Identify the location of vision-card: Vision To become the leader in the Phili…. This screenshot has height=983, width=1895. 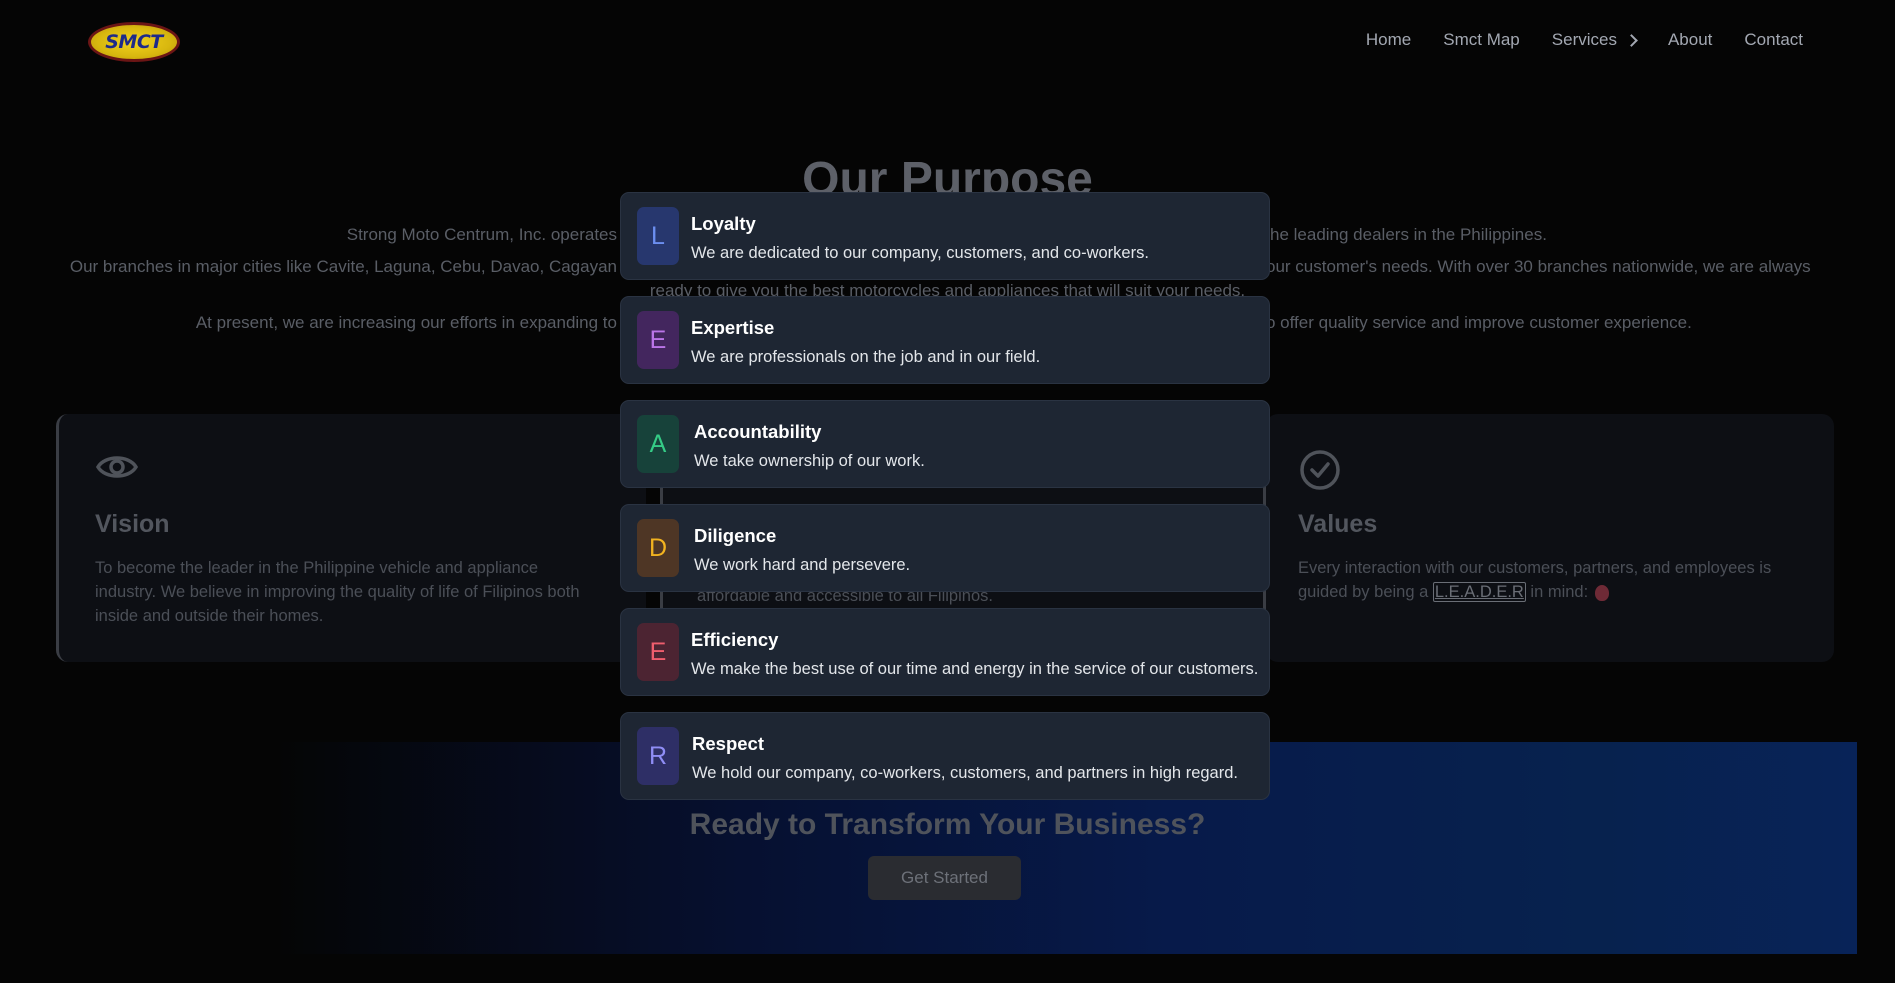
(351, 538).